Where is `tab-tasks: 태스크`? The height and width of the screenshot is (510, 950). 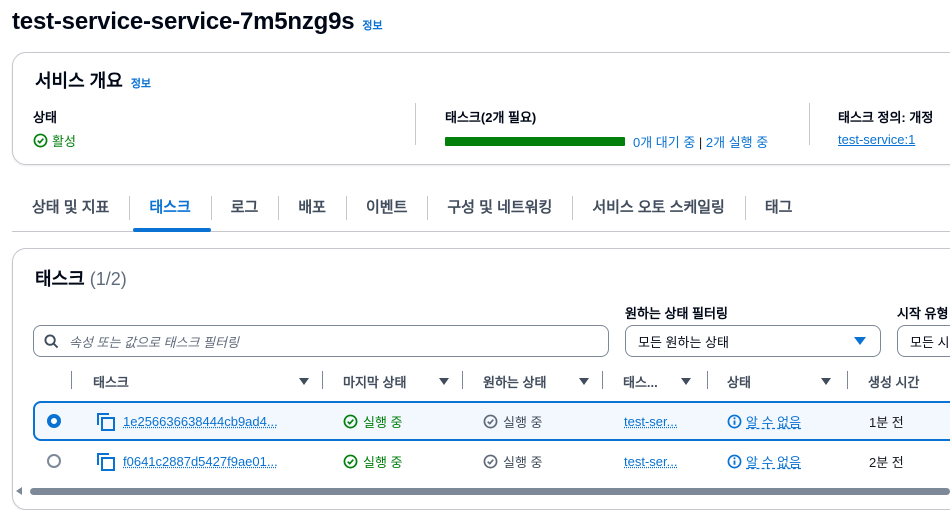
tab-tasks: 태스크 is located at coordinates (169, 208).